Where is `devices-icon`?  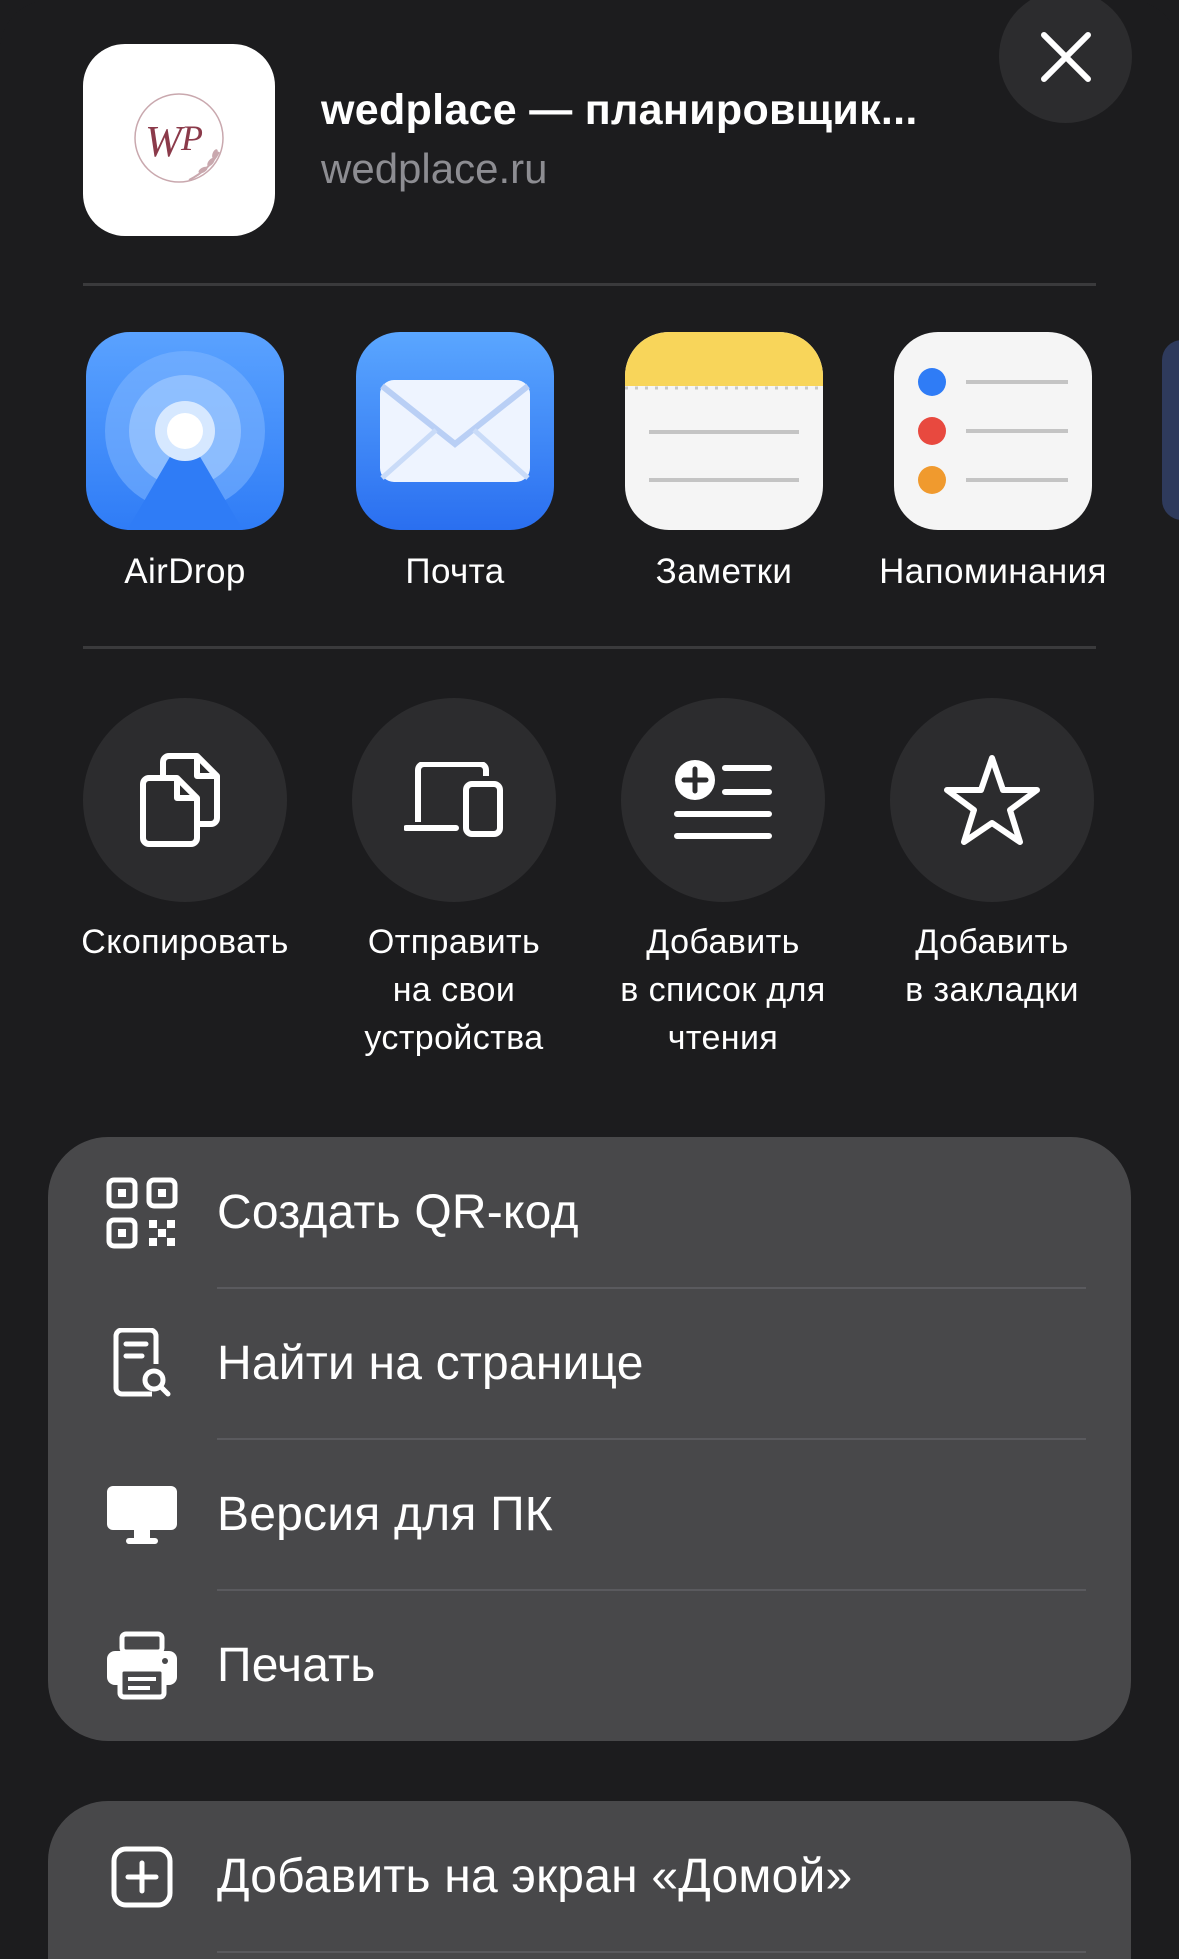
devices-icon is located at coordinates (453, 799).